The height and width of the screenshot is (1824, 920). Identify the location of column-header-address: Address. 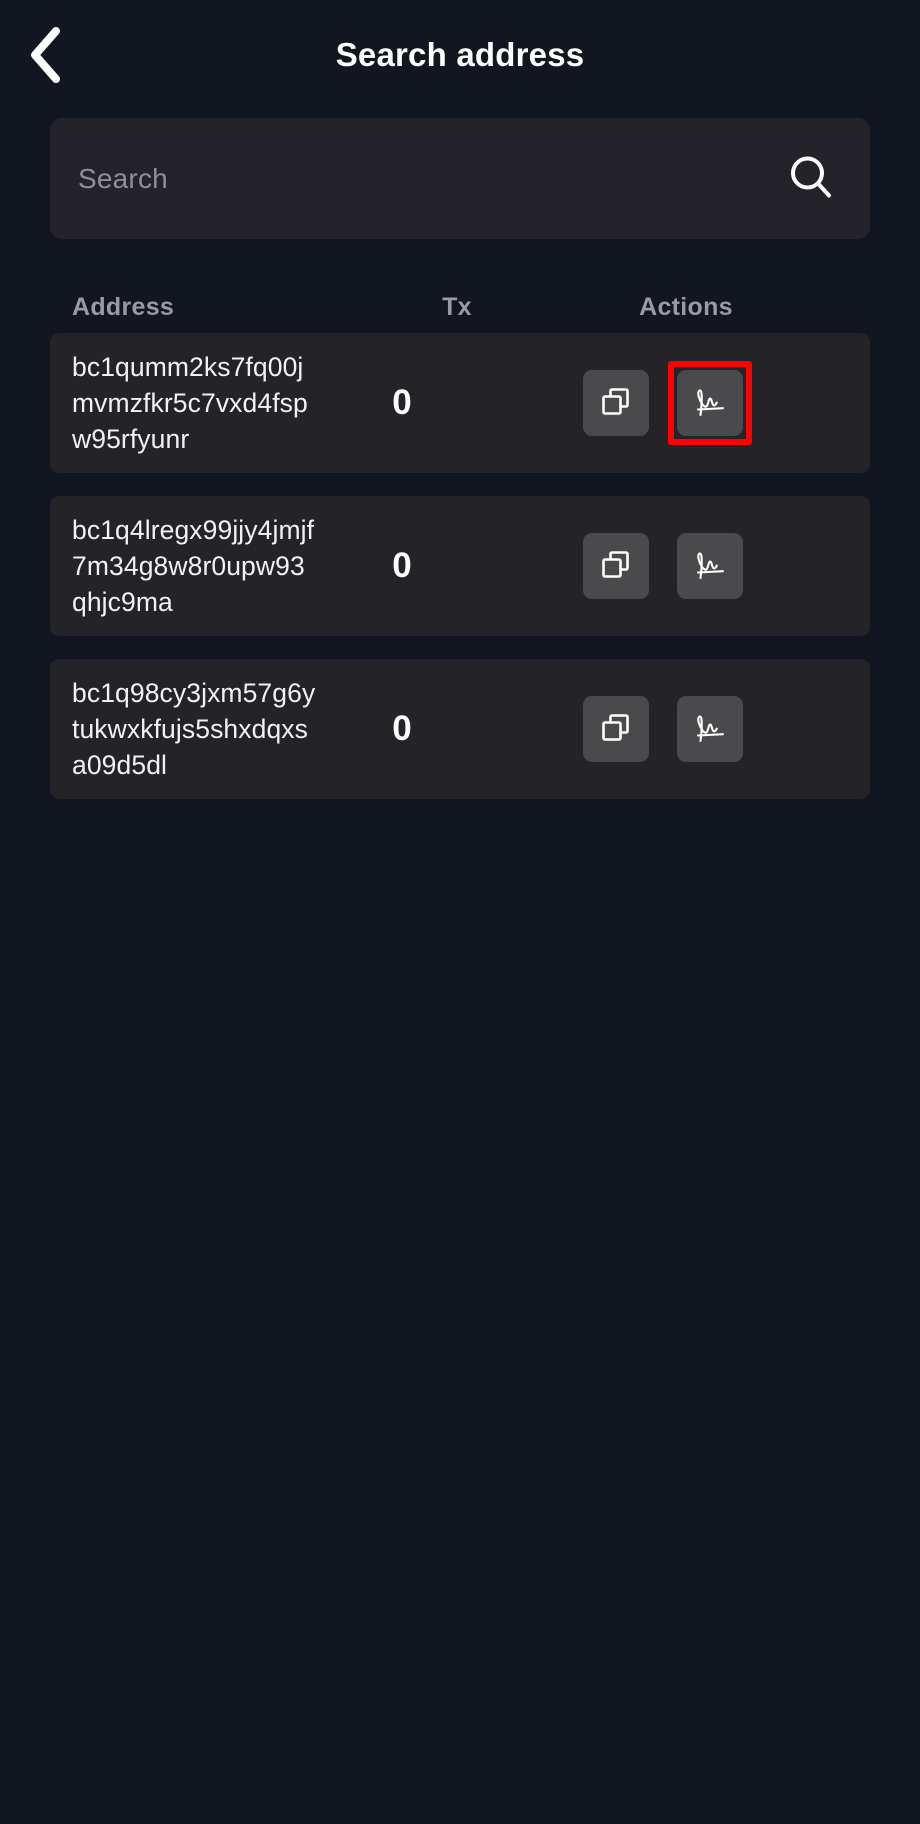
(123, 306).